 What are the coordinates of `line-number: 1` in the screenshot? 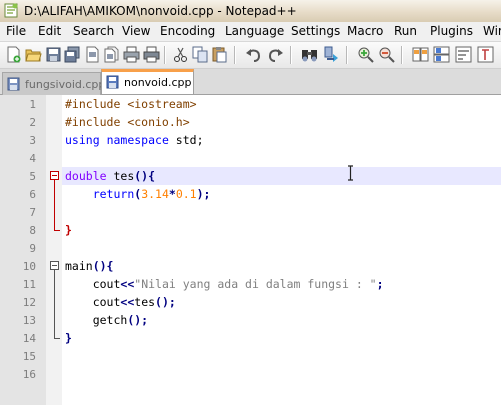 It's located at (32, 104).